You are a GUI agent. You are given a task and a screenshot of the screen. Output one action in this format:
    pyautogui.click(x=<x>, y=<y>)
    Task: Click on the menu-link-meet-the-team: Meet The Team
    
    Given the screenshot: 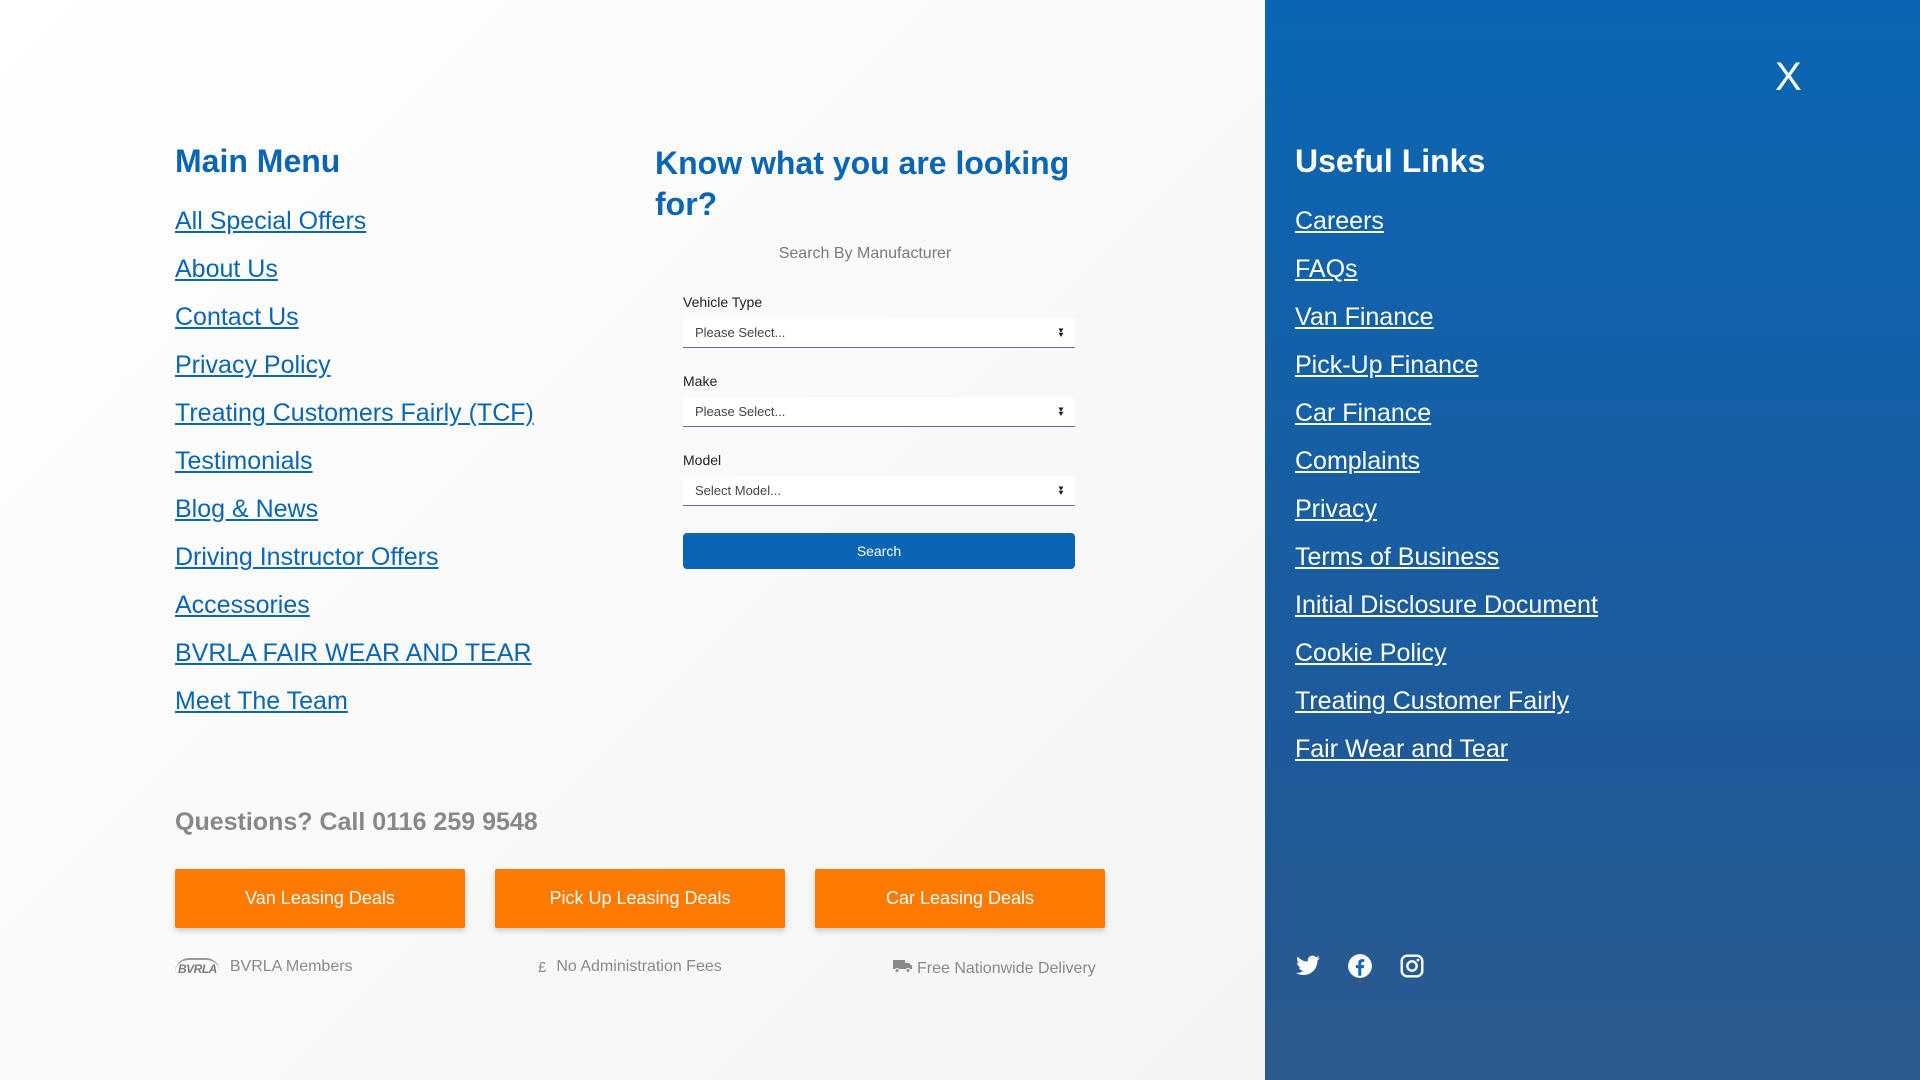 What is the action you would take?
    pyautogui.click(x=385, y=701)
    